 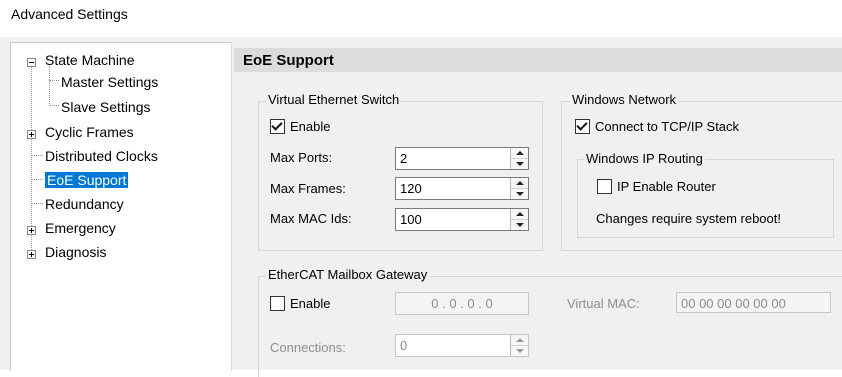 What do you see at coordinates (582, 126) in the screenshot?
I see `connect-tcpip-checkbox` at bounding box center [582, 126].